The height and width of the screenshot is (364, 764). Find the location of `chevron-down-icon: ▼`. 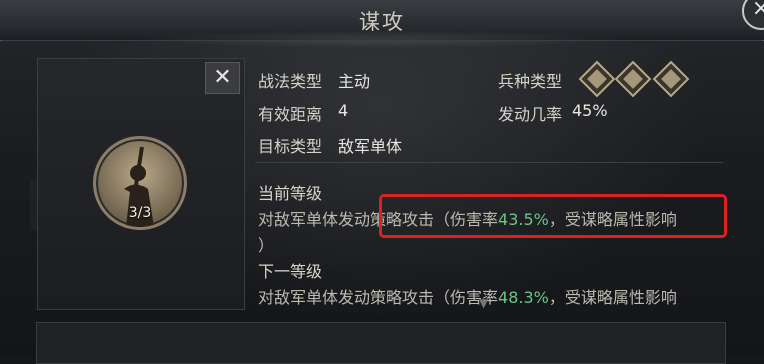

chevron-down-icon: ▼ is located at coordinates (484, 303).